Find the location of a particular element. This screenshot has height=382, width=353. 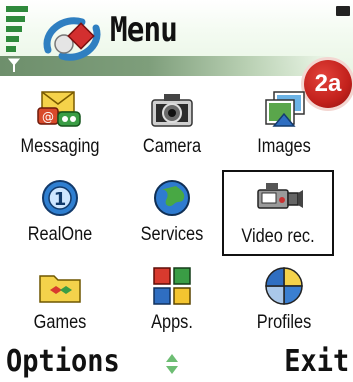

apps-icon is located at coordinates (172, 286).